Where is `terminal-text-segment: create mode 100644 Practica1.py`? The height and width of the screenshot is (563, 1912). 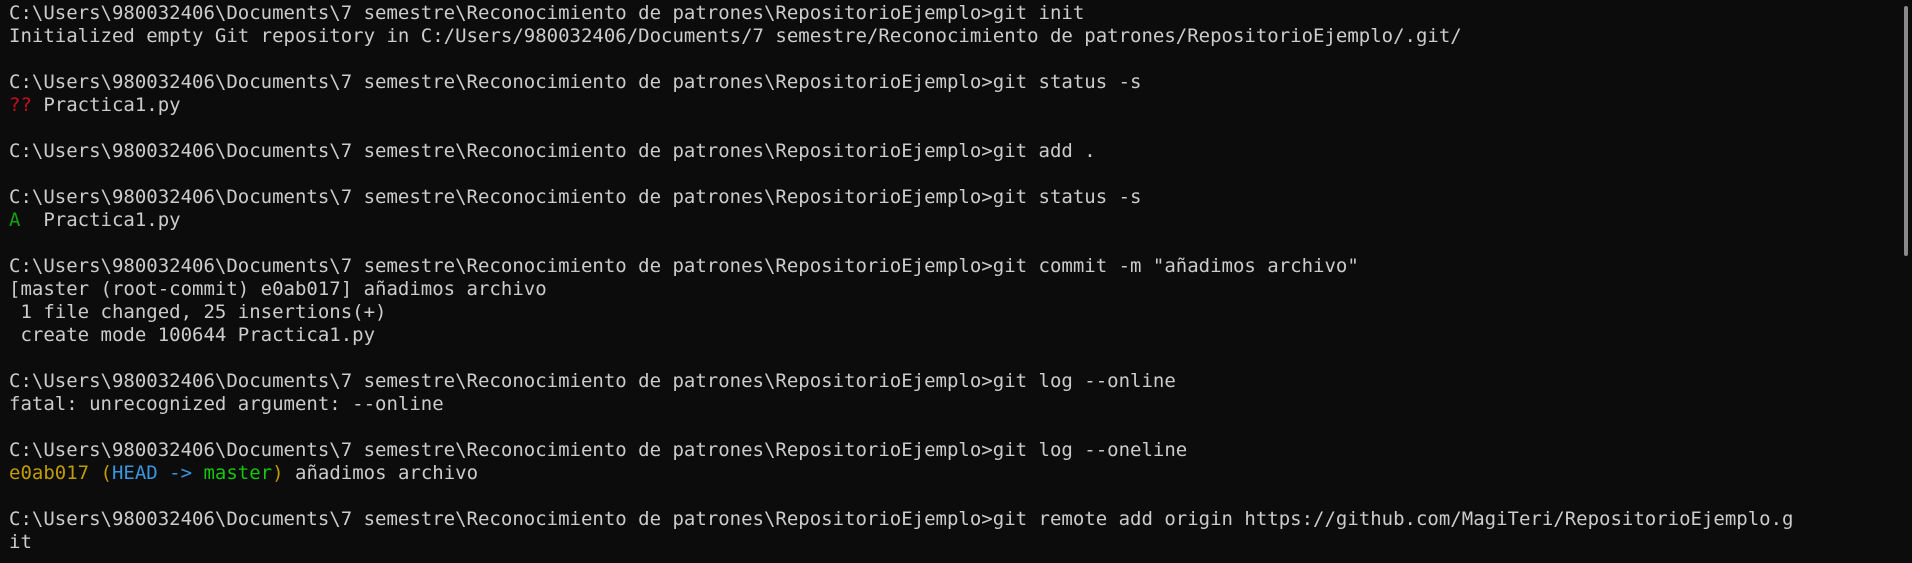
terminal-text-segment: create mode 100644 Practica1.py is located at coordinates (192, 335).